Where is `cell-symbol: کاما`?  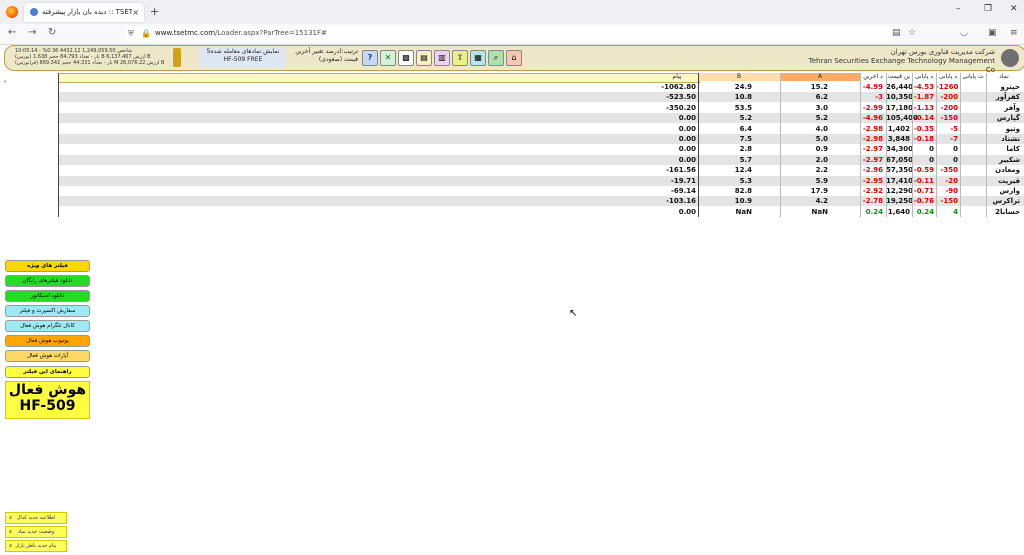 cell-symbol: کاما is located at coordinates (990, 149).